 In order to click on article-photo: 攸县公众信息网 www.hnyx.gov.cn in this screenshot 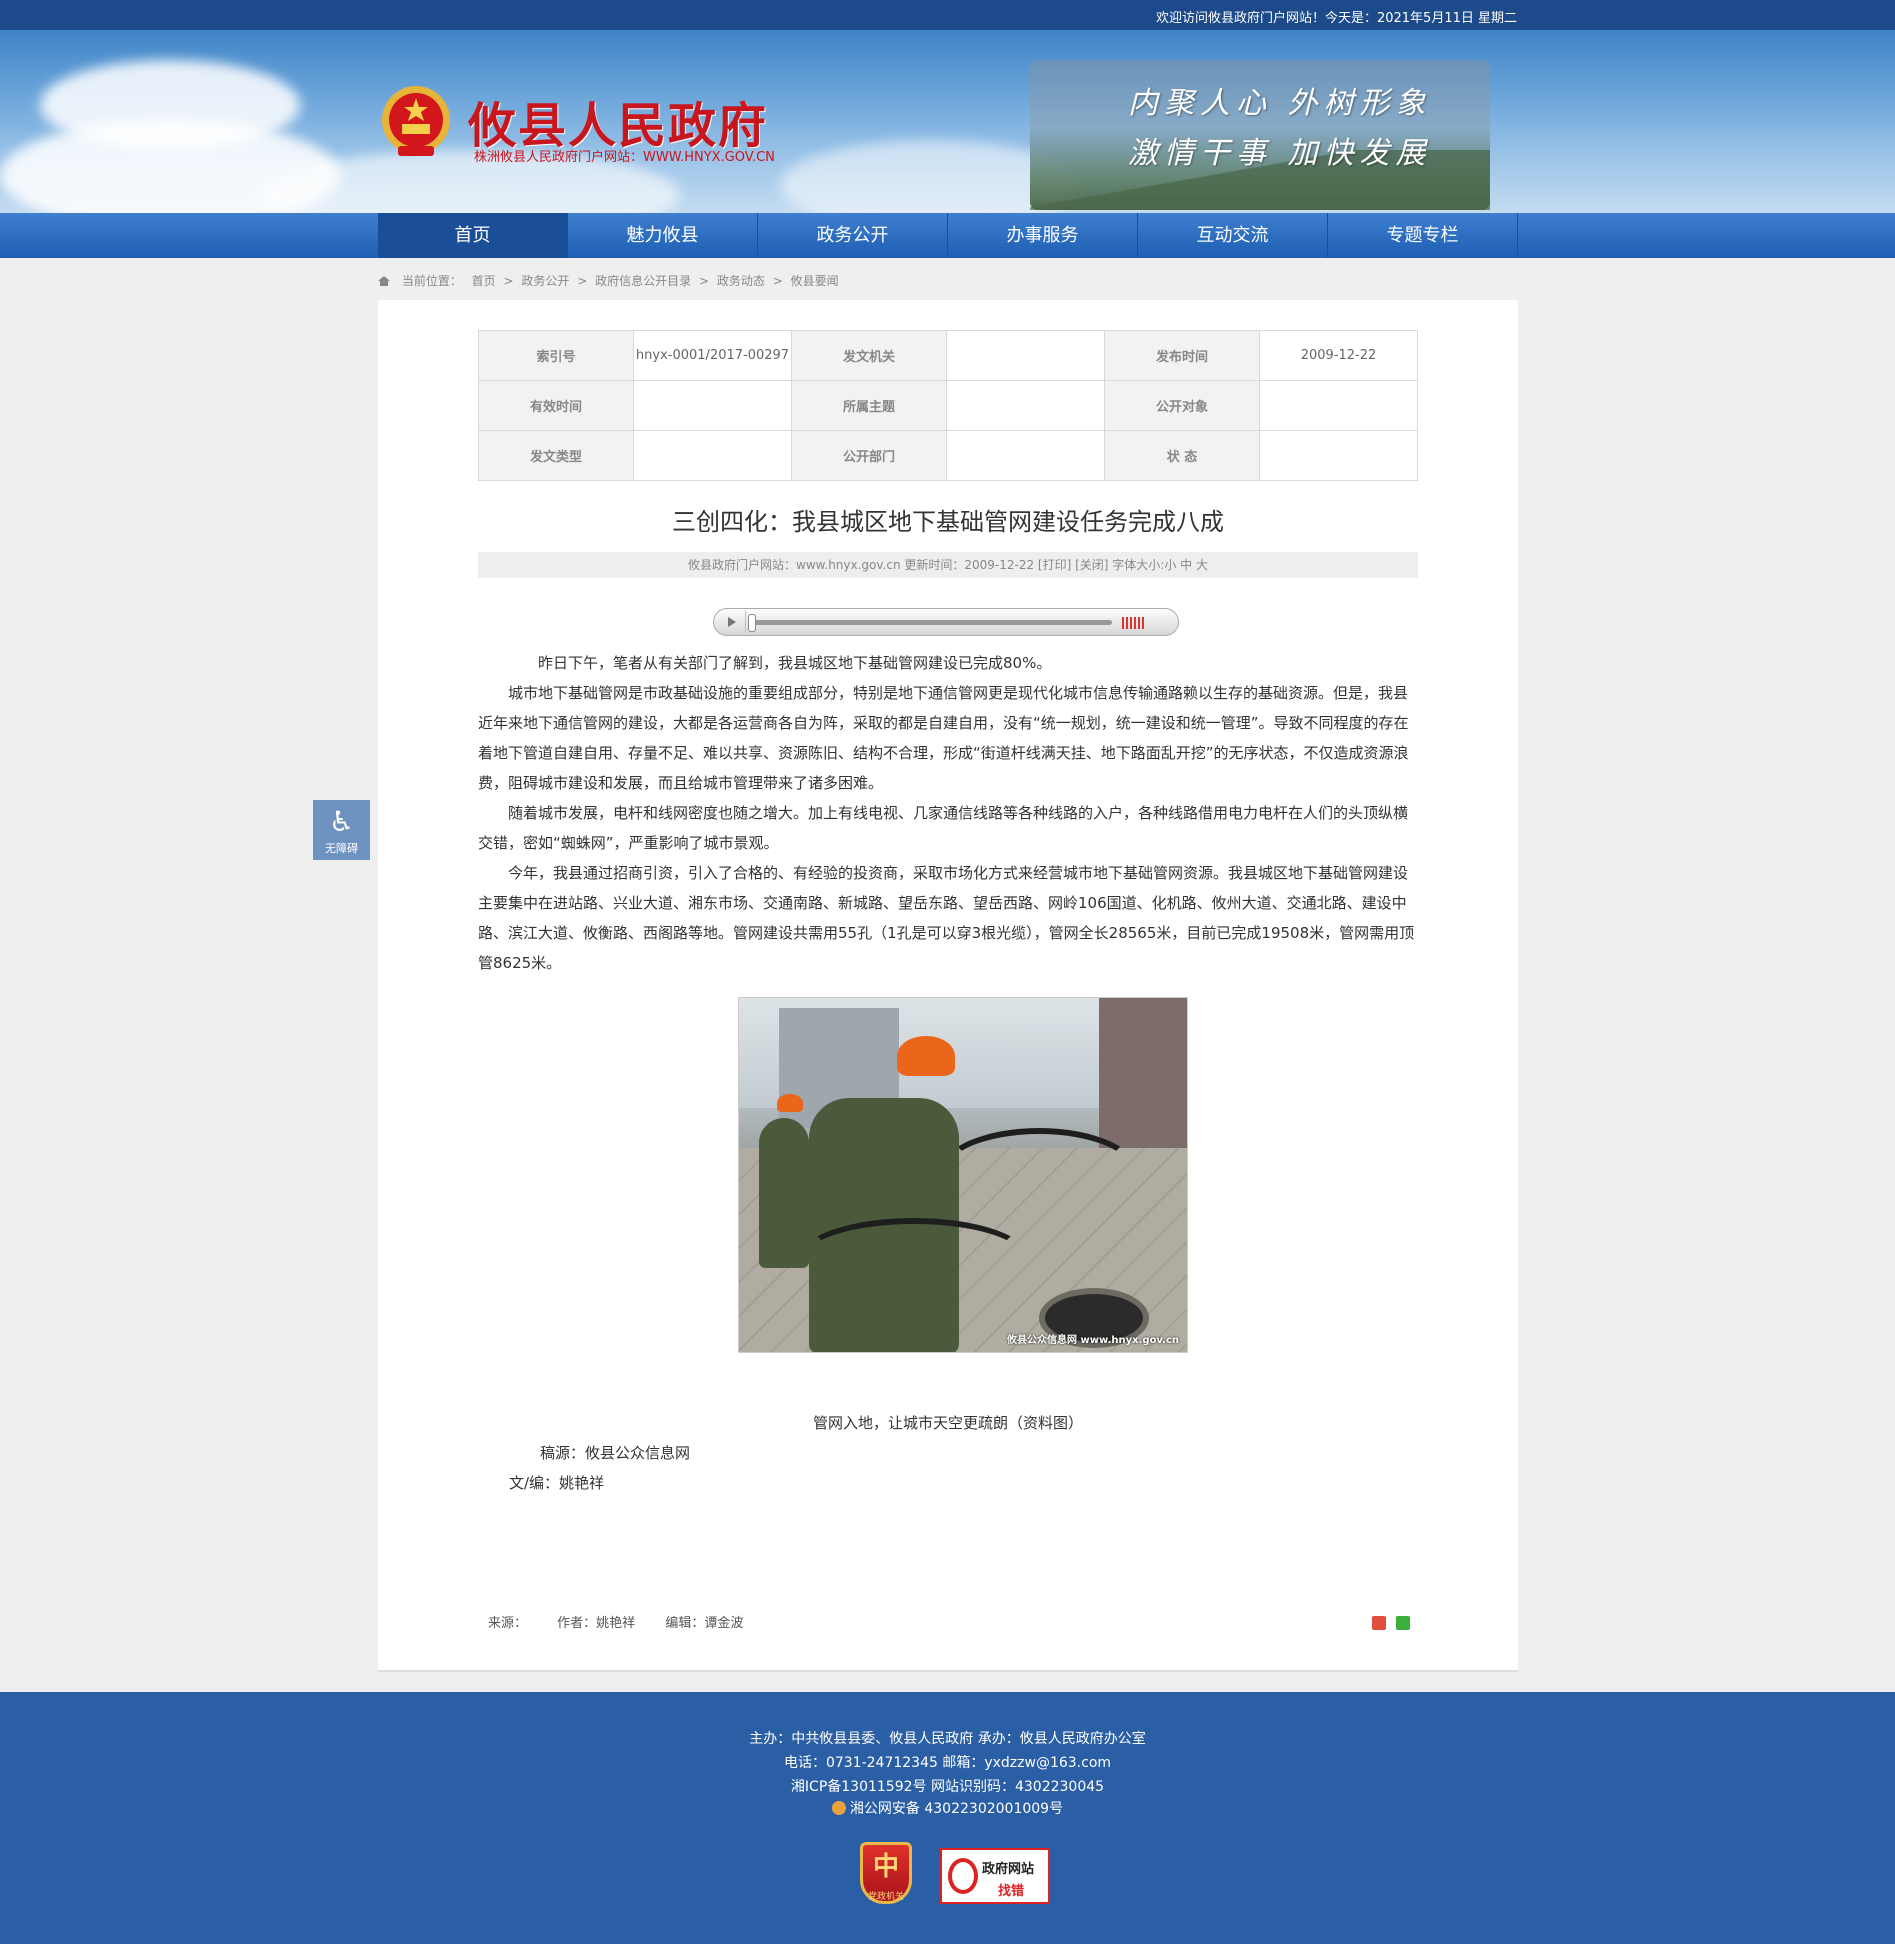, I will do `click(963, 1175)`.